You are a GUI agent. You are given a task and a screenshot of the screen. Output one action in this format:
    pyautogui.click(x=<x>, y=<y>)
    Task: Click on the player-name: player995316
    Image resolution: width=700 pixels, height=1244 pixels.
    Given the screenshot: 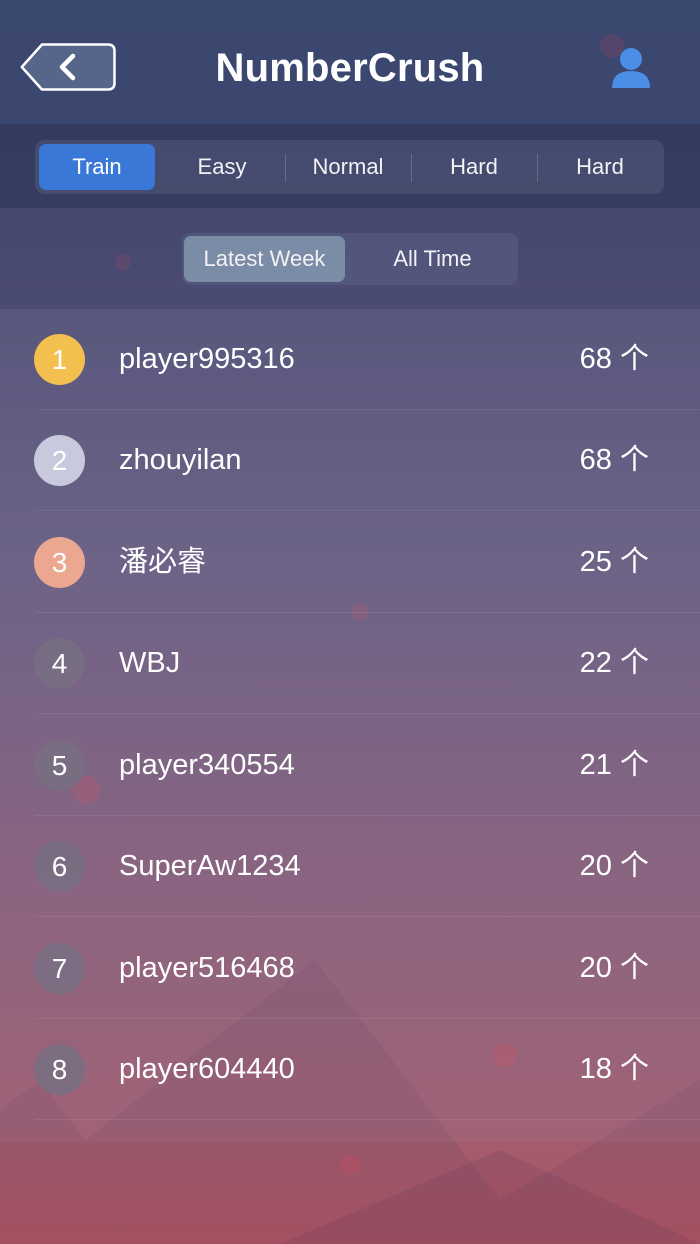 What is the action you would take?
    pyautogui.click(x=207, y=359)
    